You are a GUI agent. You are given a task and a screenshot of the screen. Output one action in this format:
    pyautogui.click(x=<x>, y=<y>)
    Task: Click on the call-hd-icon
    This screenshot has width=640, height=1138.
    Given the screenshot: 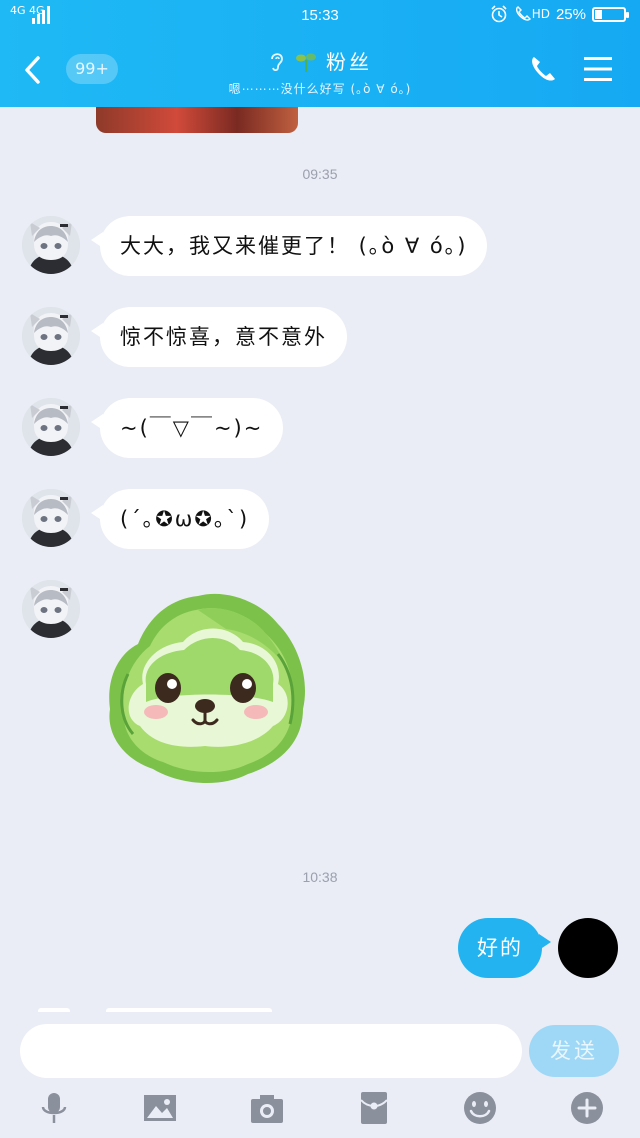 What is the action you would take?
    pyautogui.click(x=523, y=13)
    